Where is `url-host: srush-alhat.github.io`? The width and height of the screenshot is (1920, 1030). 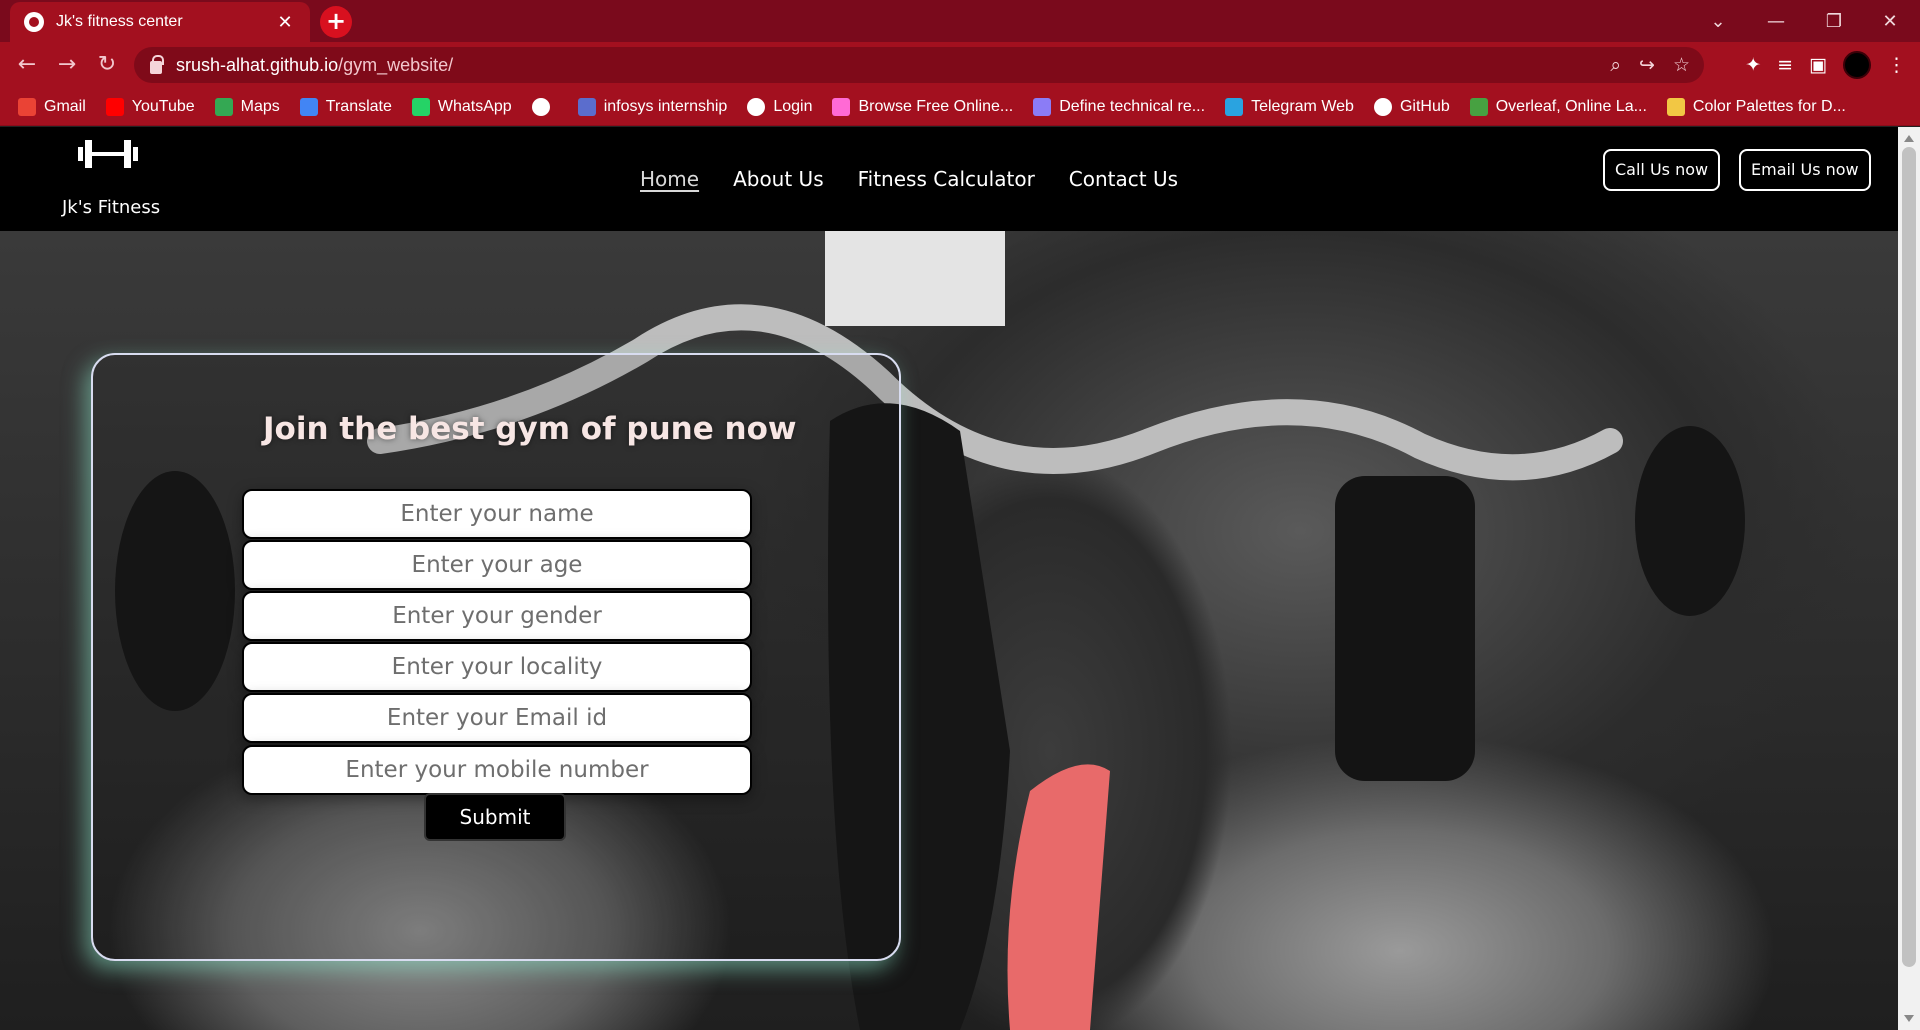
url-host: srush-alhat.github.io is located at coordinates (257, 64).